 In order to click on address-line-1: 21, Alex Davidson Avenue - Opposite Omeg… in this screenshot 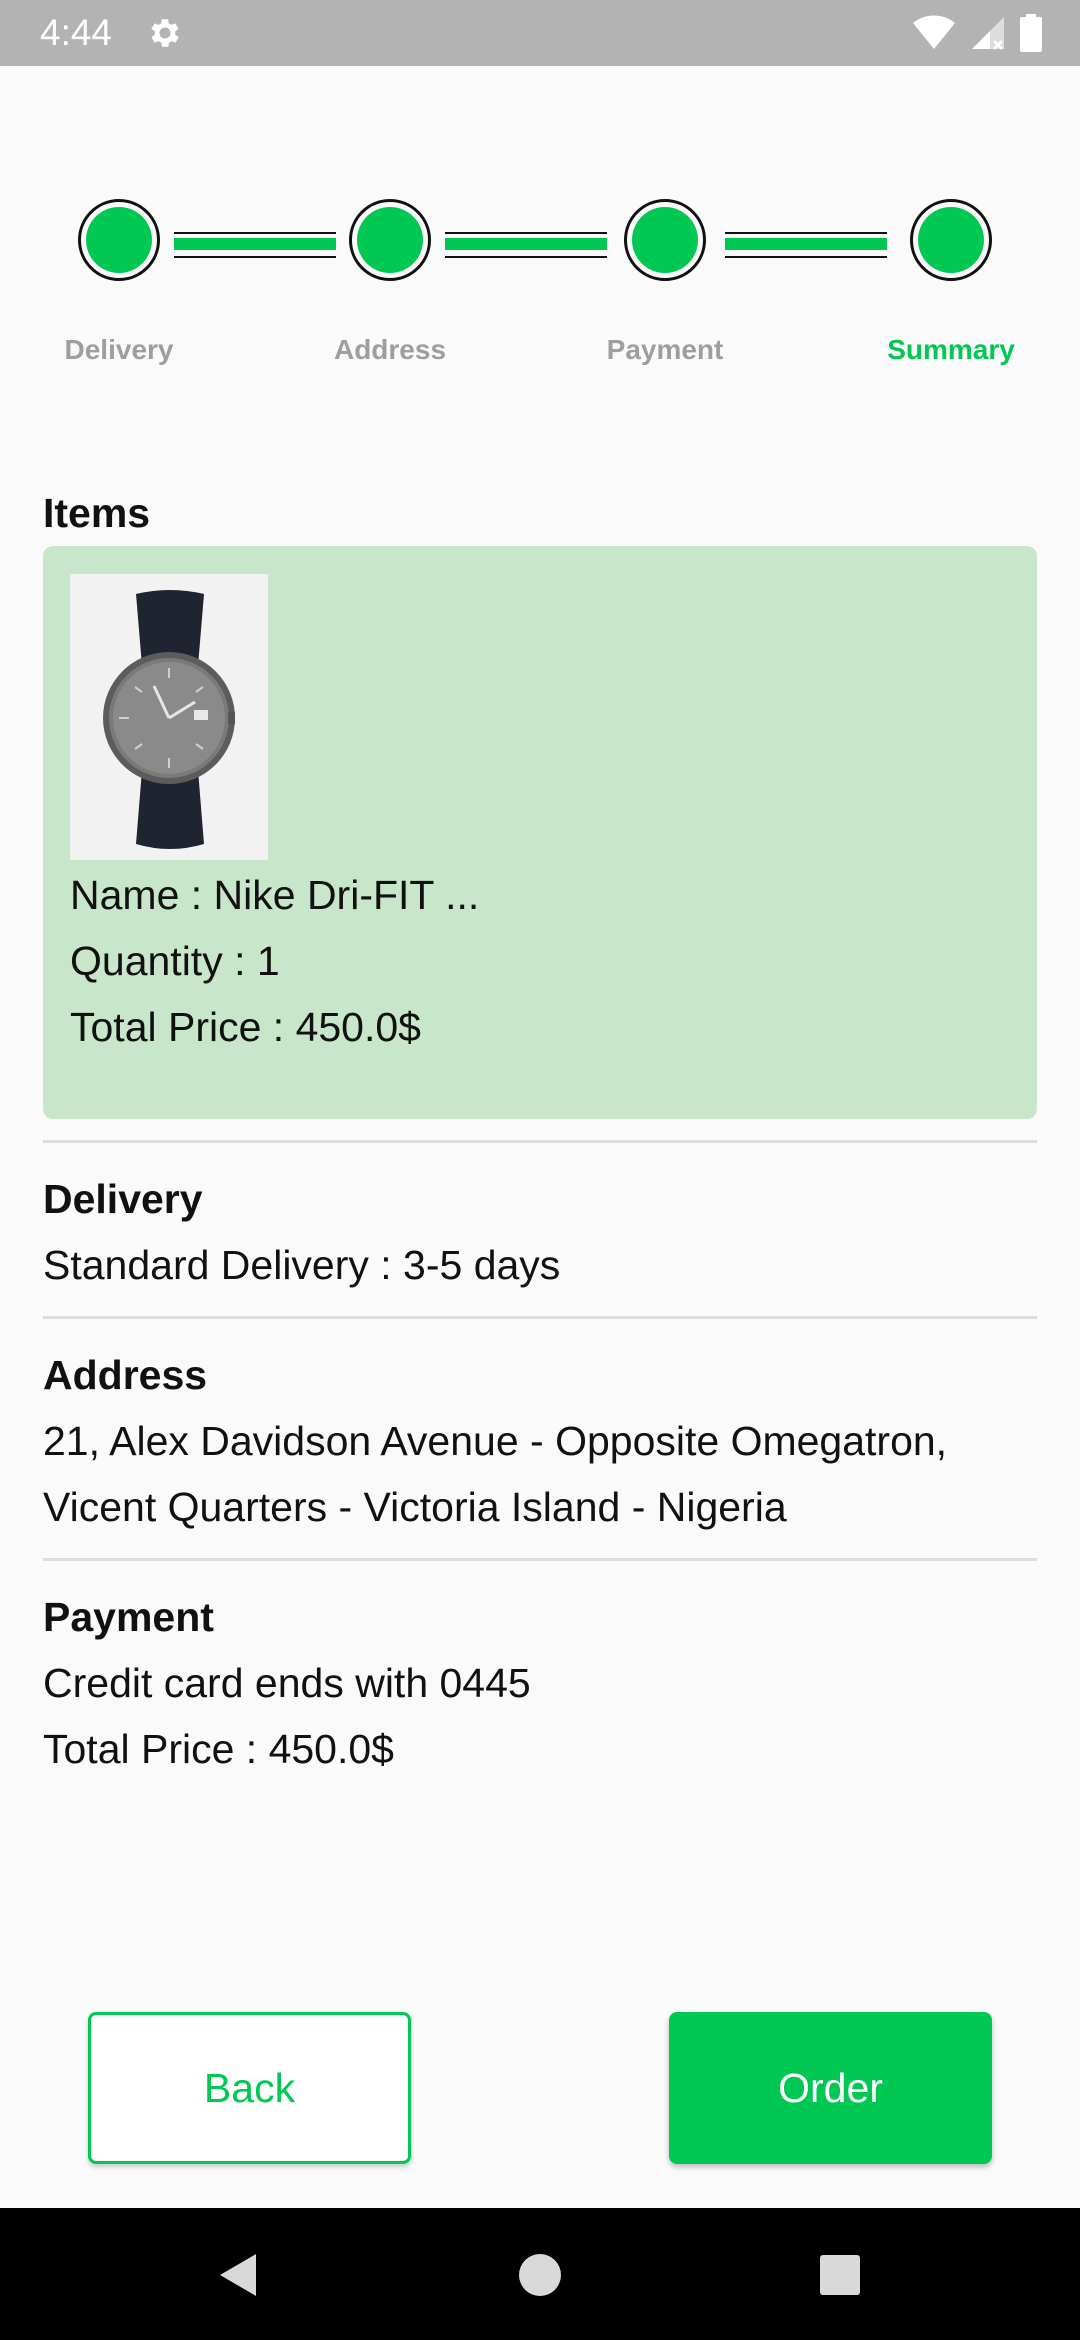, I will do `click(495, 1441)`.